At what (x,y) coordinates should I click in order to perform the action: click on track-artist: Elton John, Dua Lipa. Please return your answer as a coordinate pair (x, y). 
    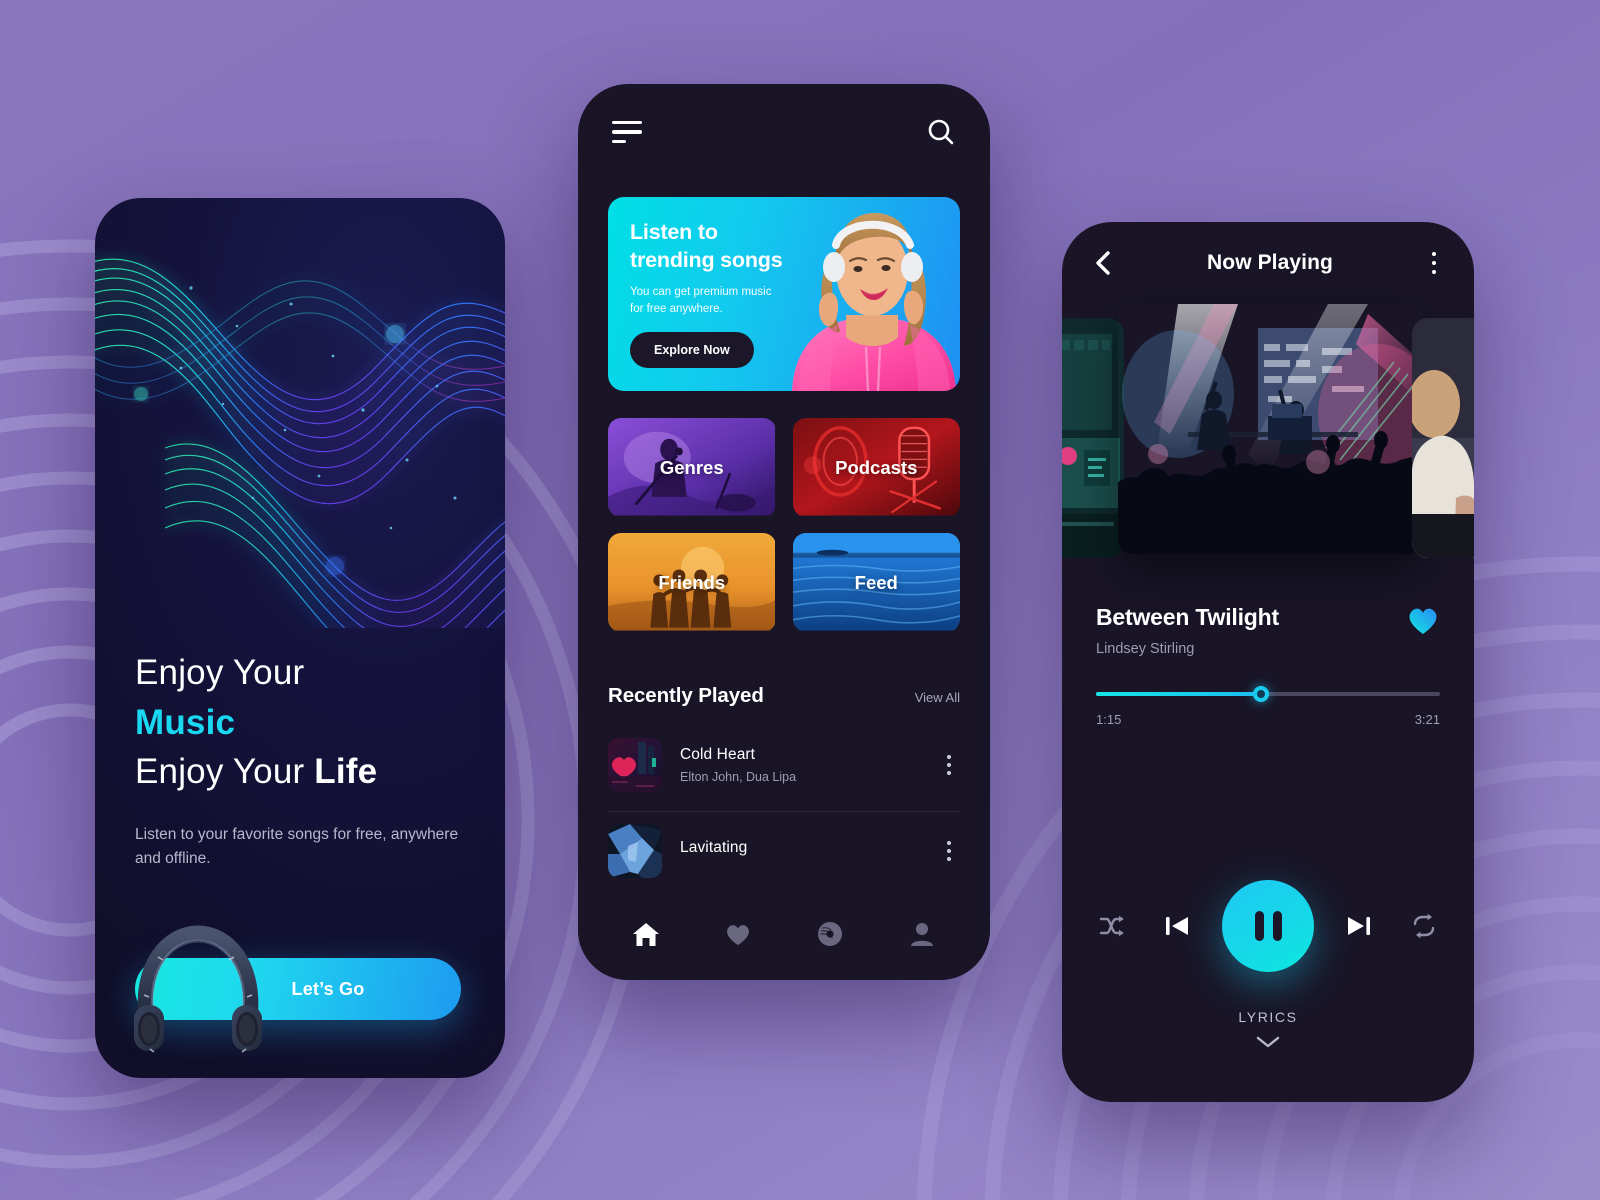
    Looking at the image, I should click on (738, 777).